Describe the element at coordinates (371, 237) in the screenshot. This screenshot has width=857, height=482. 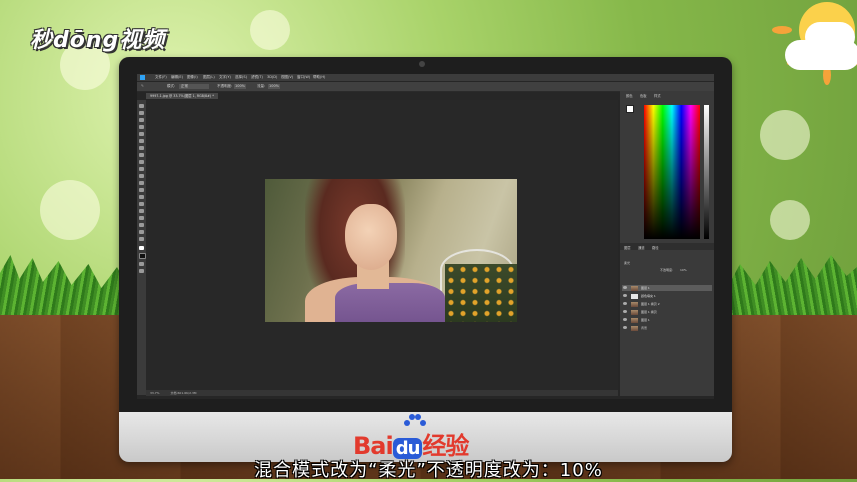
I see `image-face` at that location.